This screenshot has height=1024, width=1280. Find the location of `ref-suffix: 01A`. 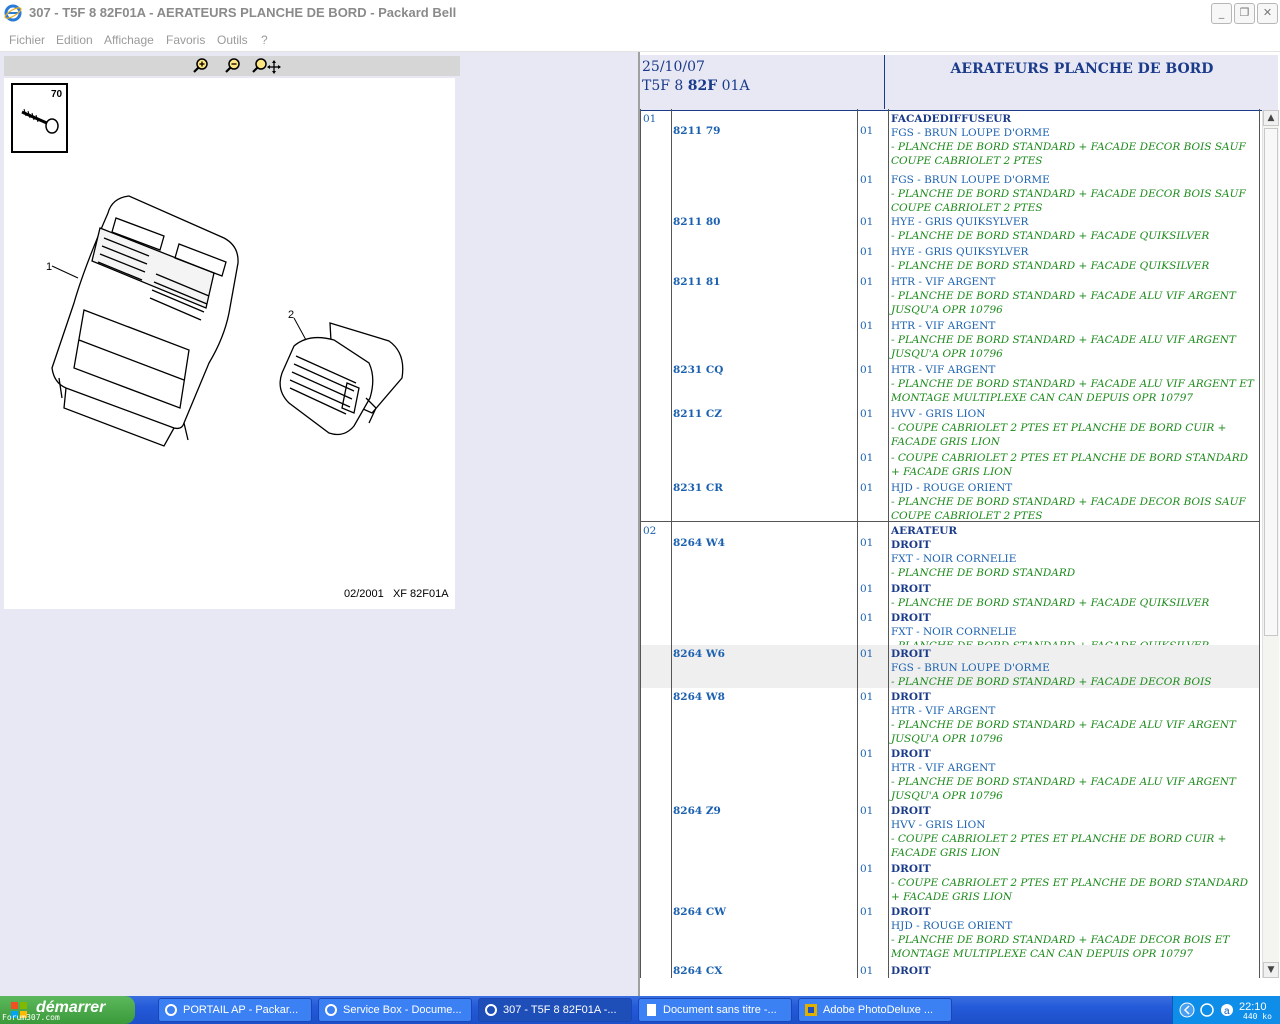

ref-suffix: 01A is located at coordinates (733, 86).